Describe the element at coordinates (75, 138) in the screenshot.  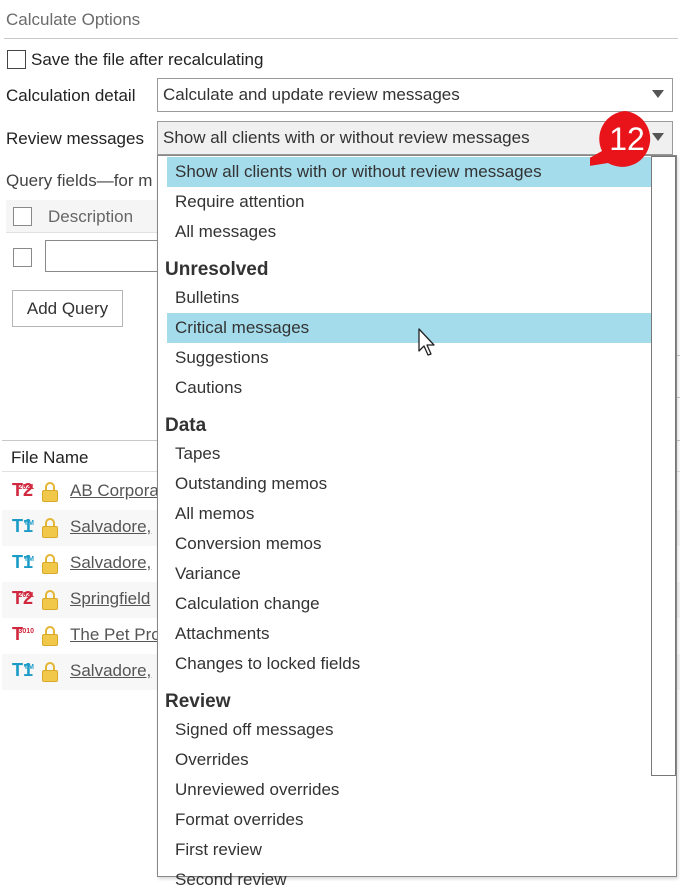
I see `review-messages-label: Review messages` at that location.